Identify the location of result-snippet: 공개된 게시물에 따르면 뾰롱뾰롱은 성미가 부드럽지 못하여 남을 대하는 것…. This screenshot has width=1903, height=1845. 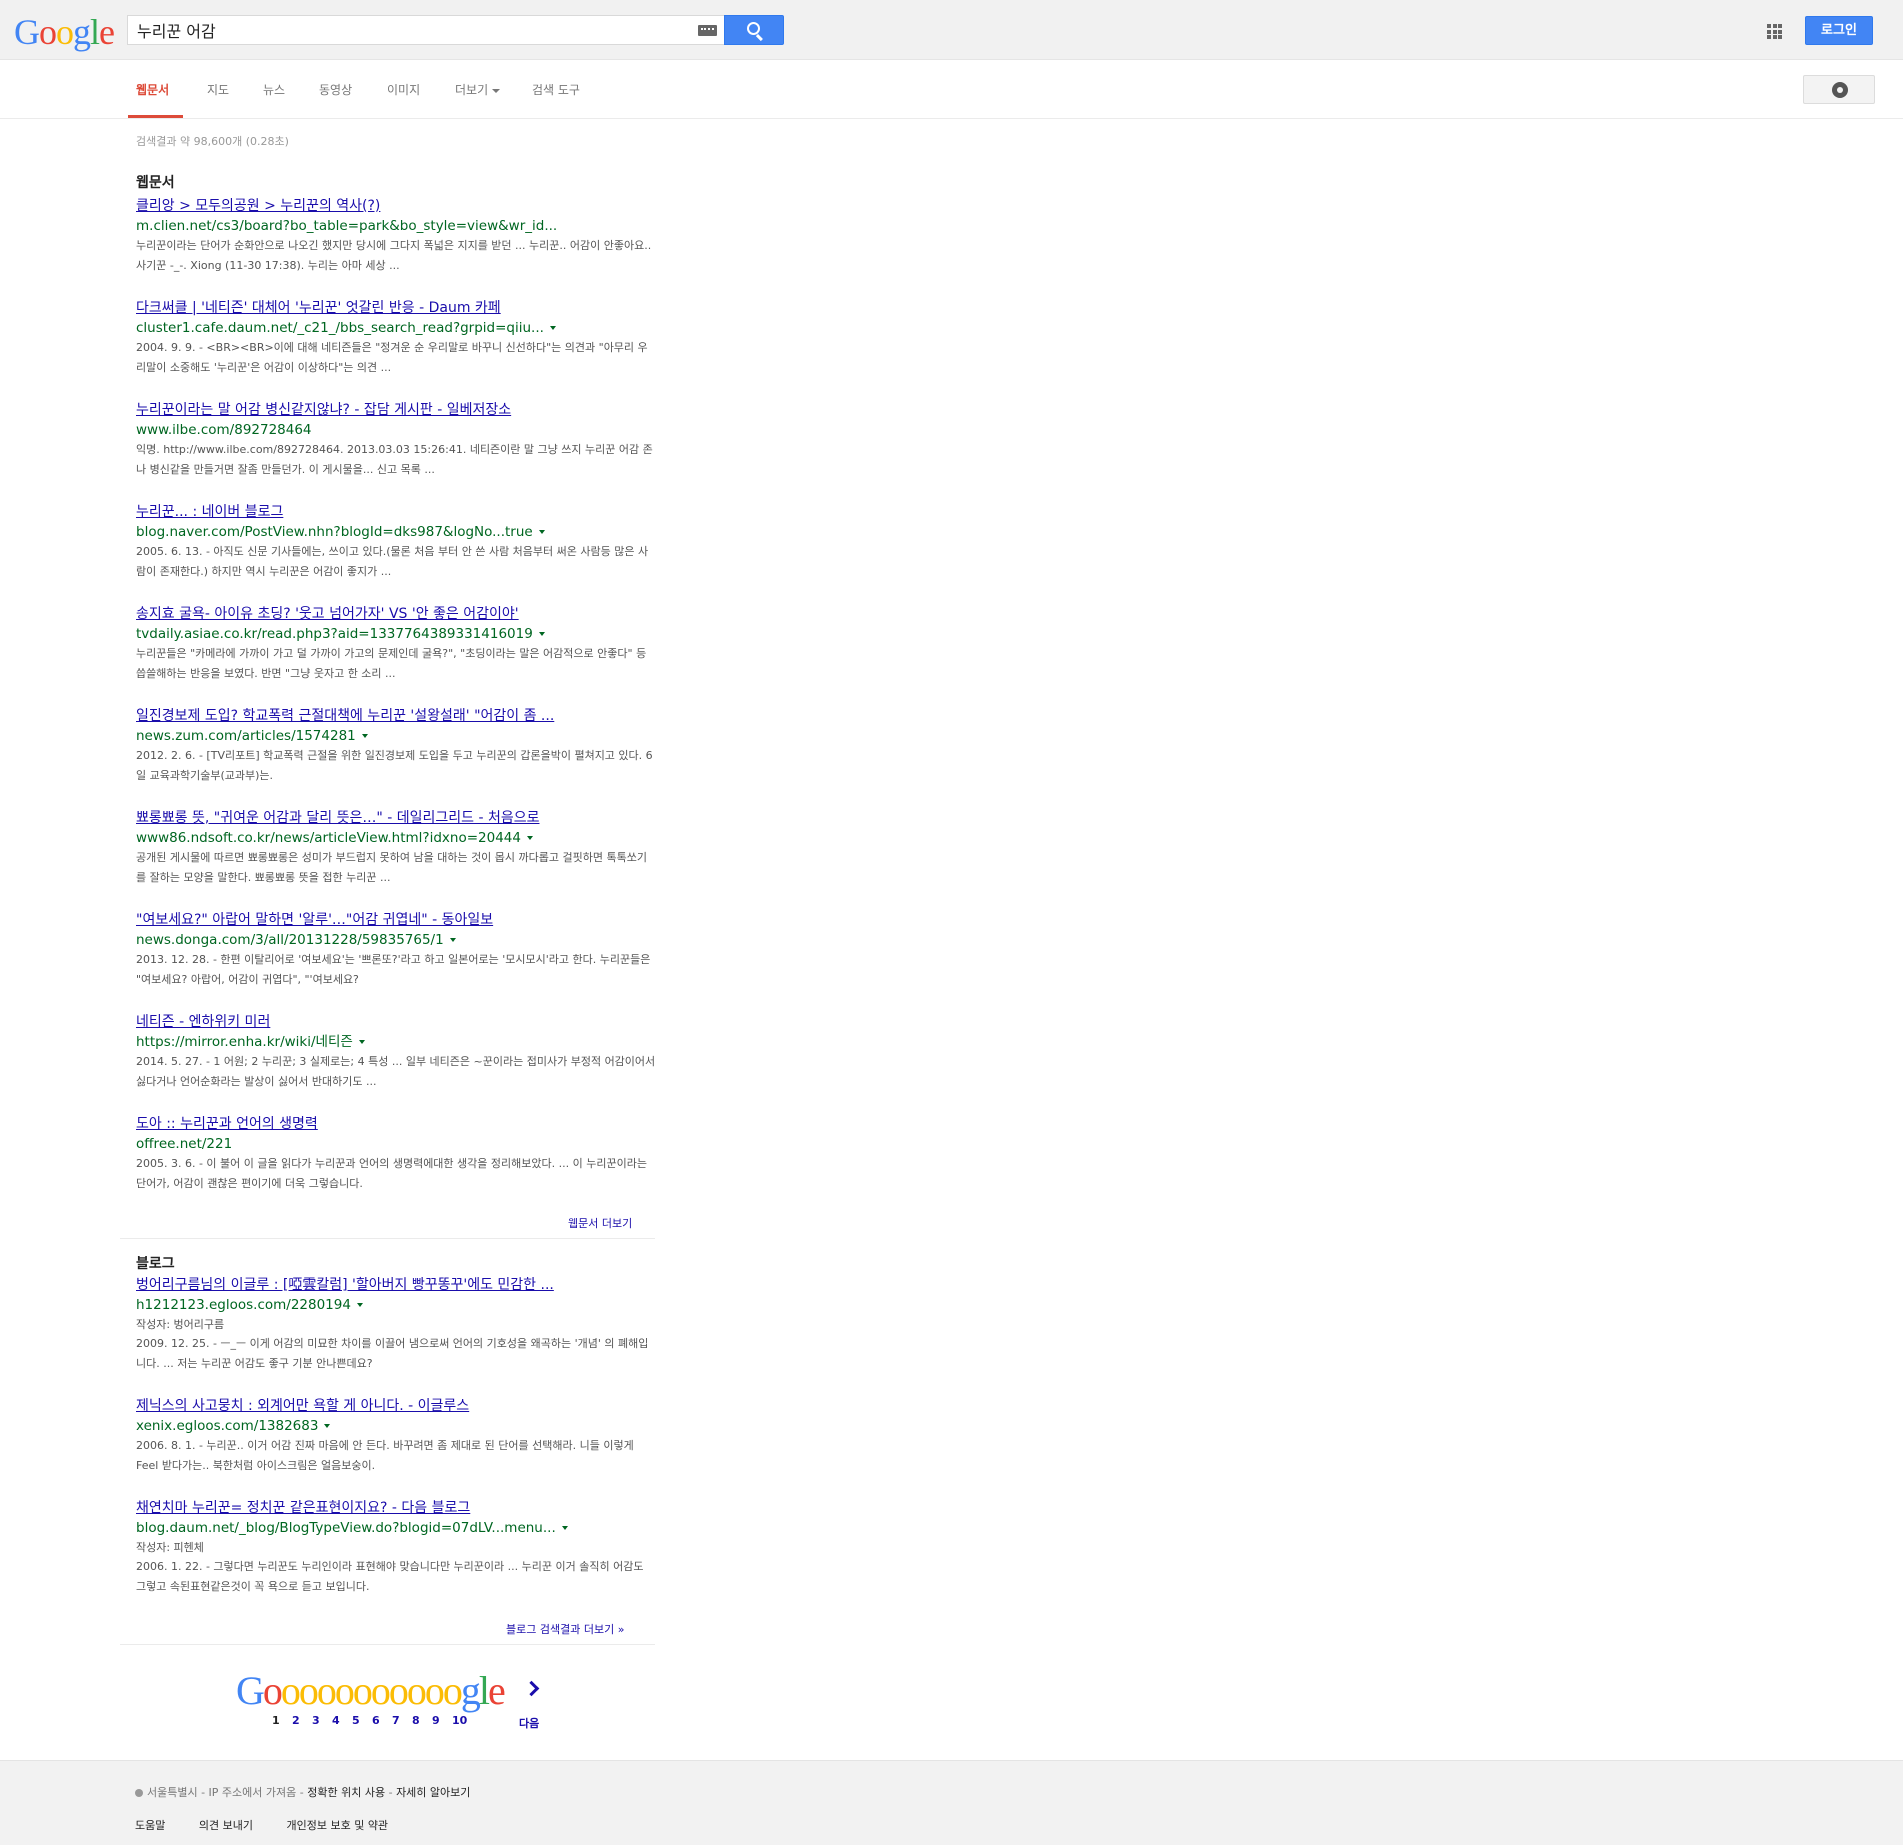
(391, 867).